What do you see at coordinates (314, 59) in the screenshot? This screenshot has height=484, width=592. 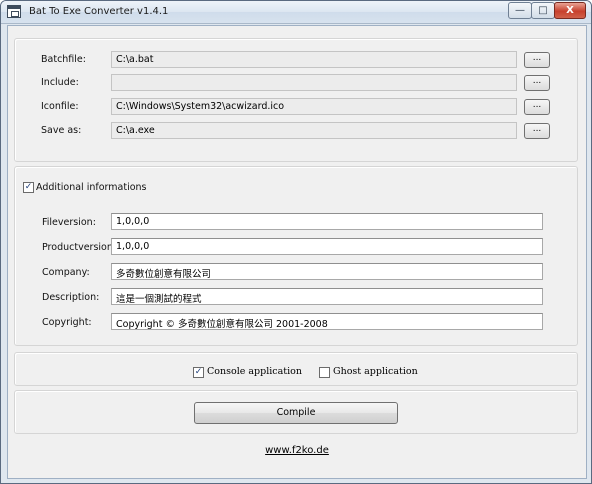 I see `batchfile-field: C:\a.bat` at bounding box center [314, 59].